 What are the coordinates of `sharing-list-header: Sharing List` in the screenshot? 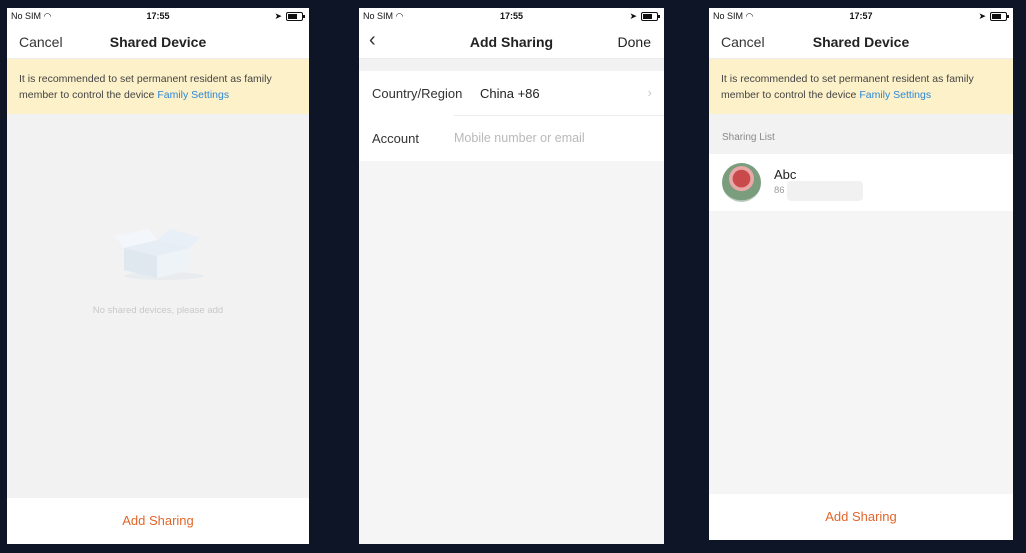 It's located at (861, 134).